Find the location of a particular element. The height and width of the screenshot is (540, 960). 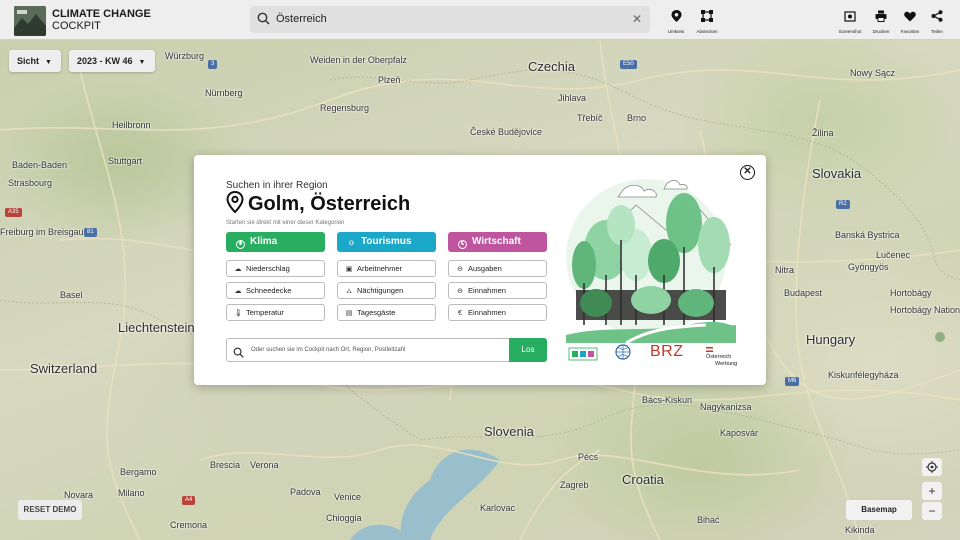

map-place-label: Basel is located at coordinates (71, 295).